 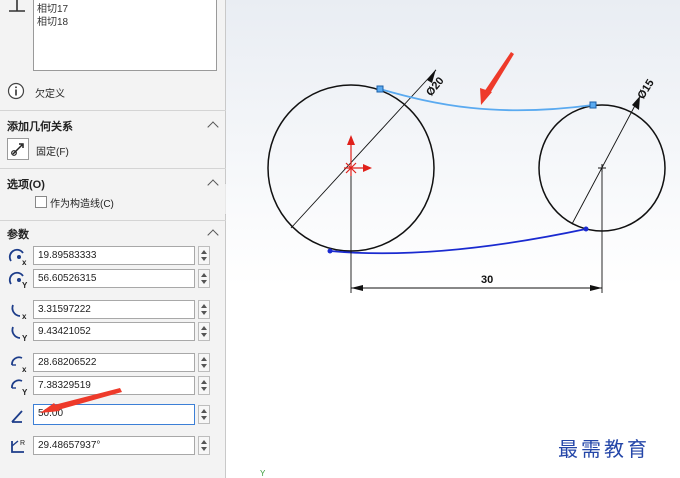 I want to click on left-diameter-dimension: Ø20, so click(x=435, y=87).